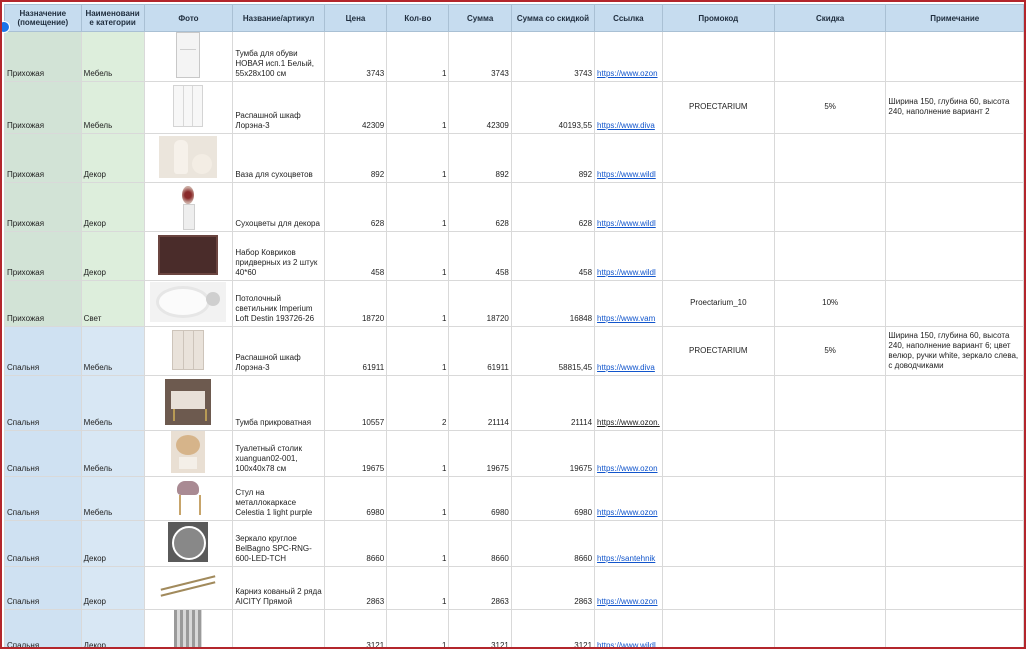 This screenshot has height=649, width=1026. Describe the element at coordinates (553, 256) in the screenshot. I see `cell-sum-discount: 458` at that location.